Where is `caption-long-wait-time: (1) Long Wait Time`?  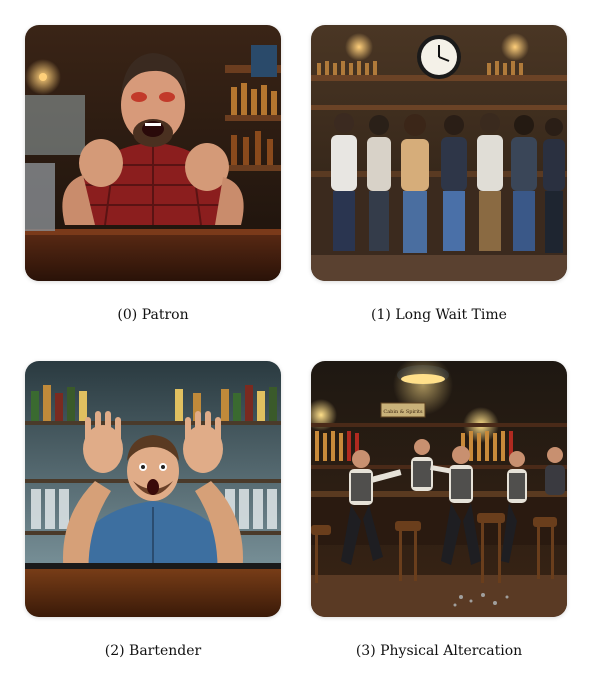 caption-long-wait-time: (1) Long Wait Time is located at coordinates (439, 315).